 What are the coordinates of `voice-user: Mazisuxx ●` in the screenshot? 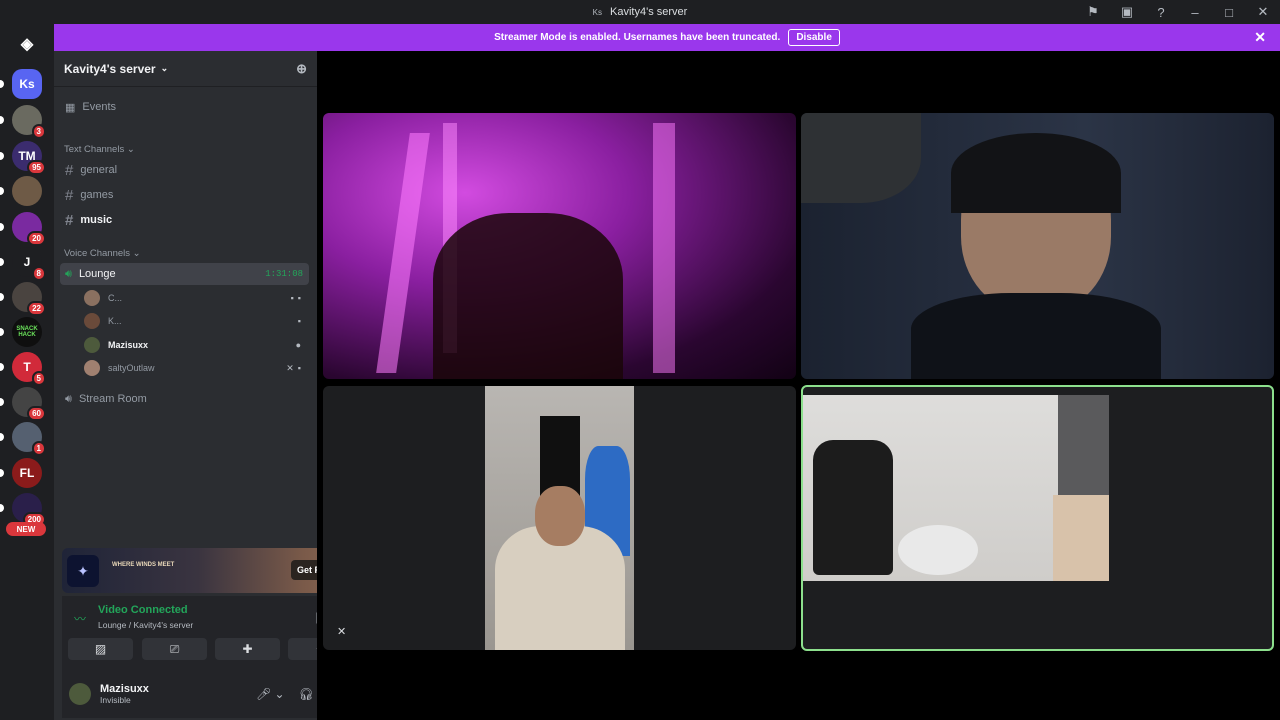 It's located at (194, 345).